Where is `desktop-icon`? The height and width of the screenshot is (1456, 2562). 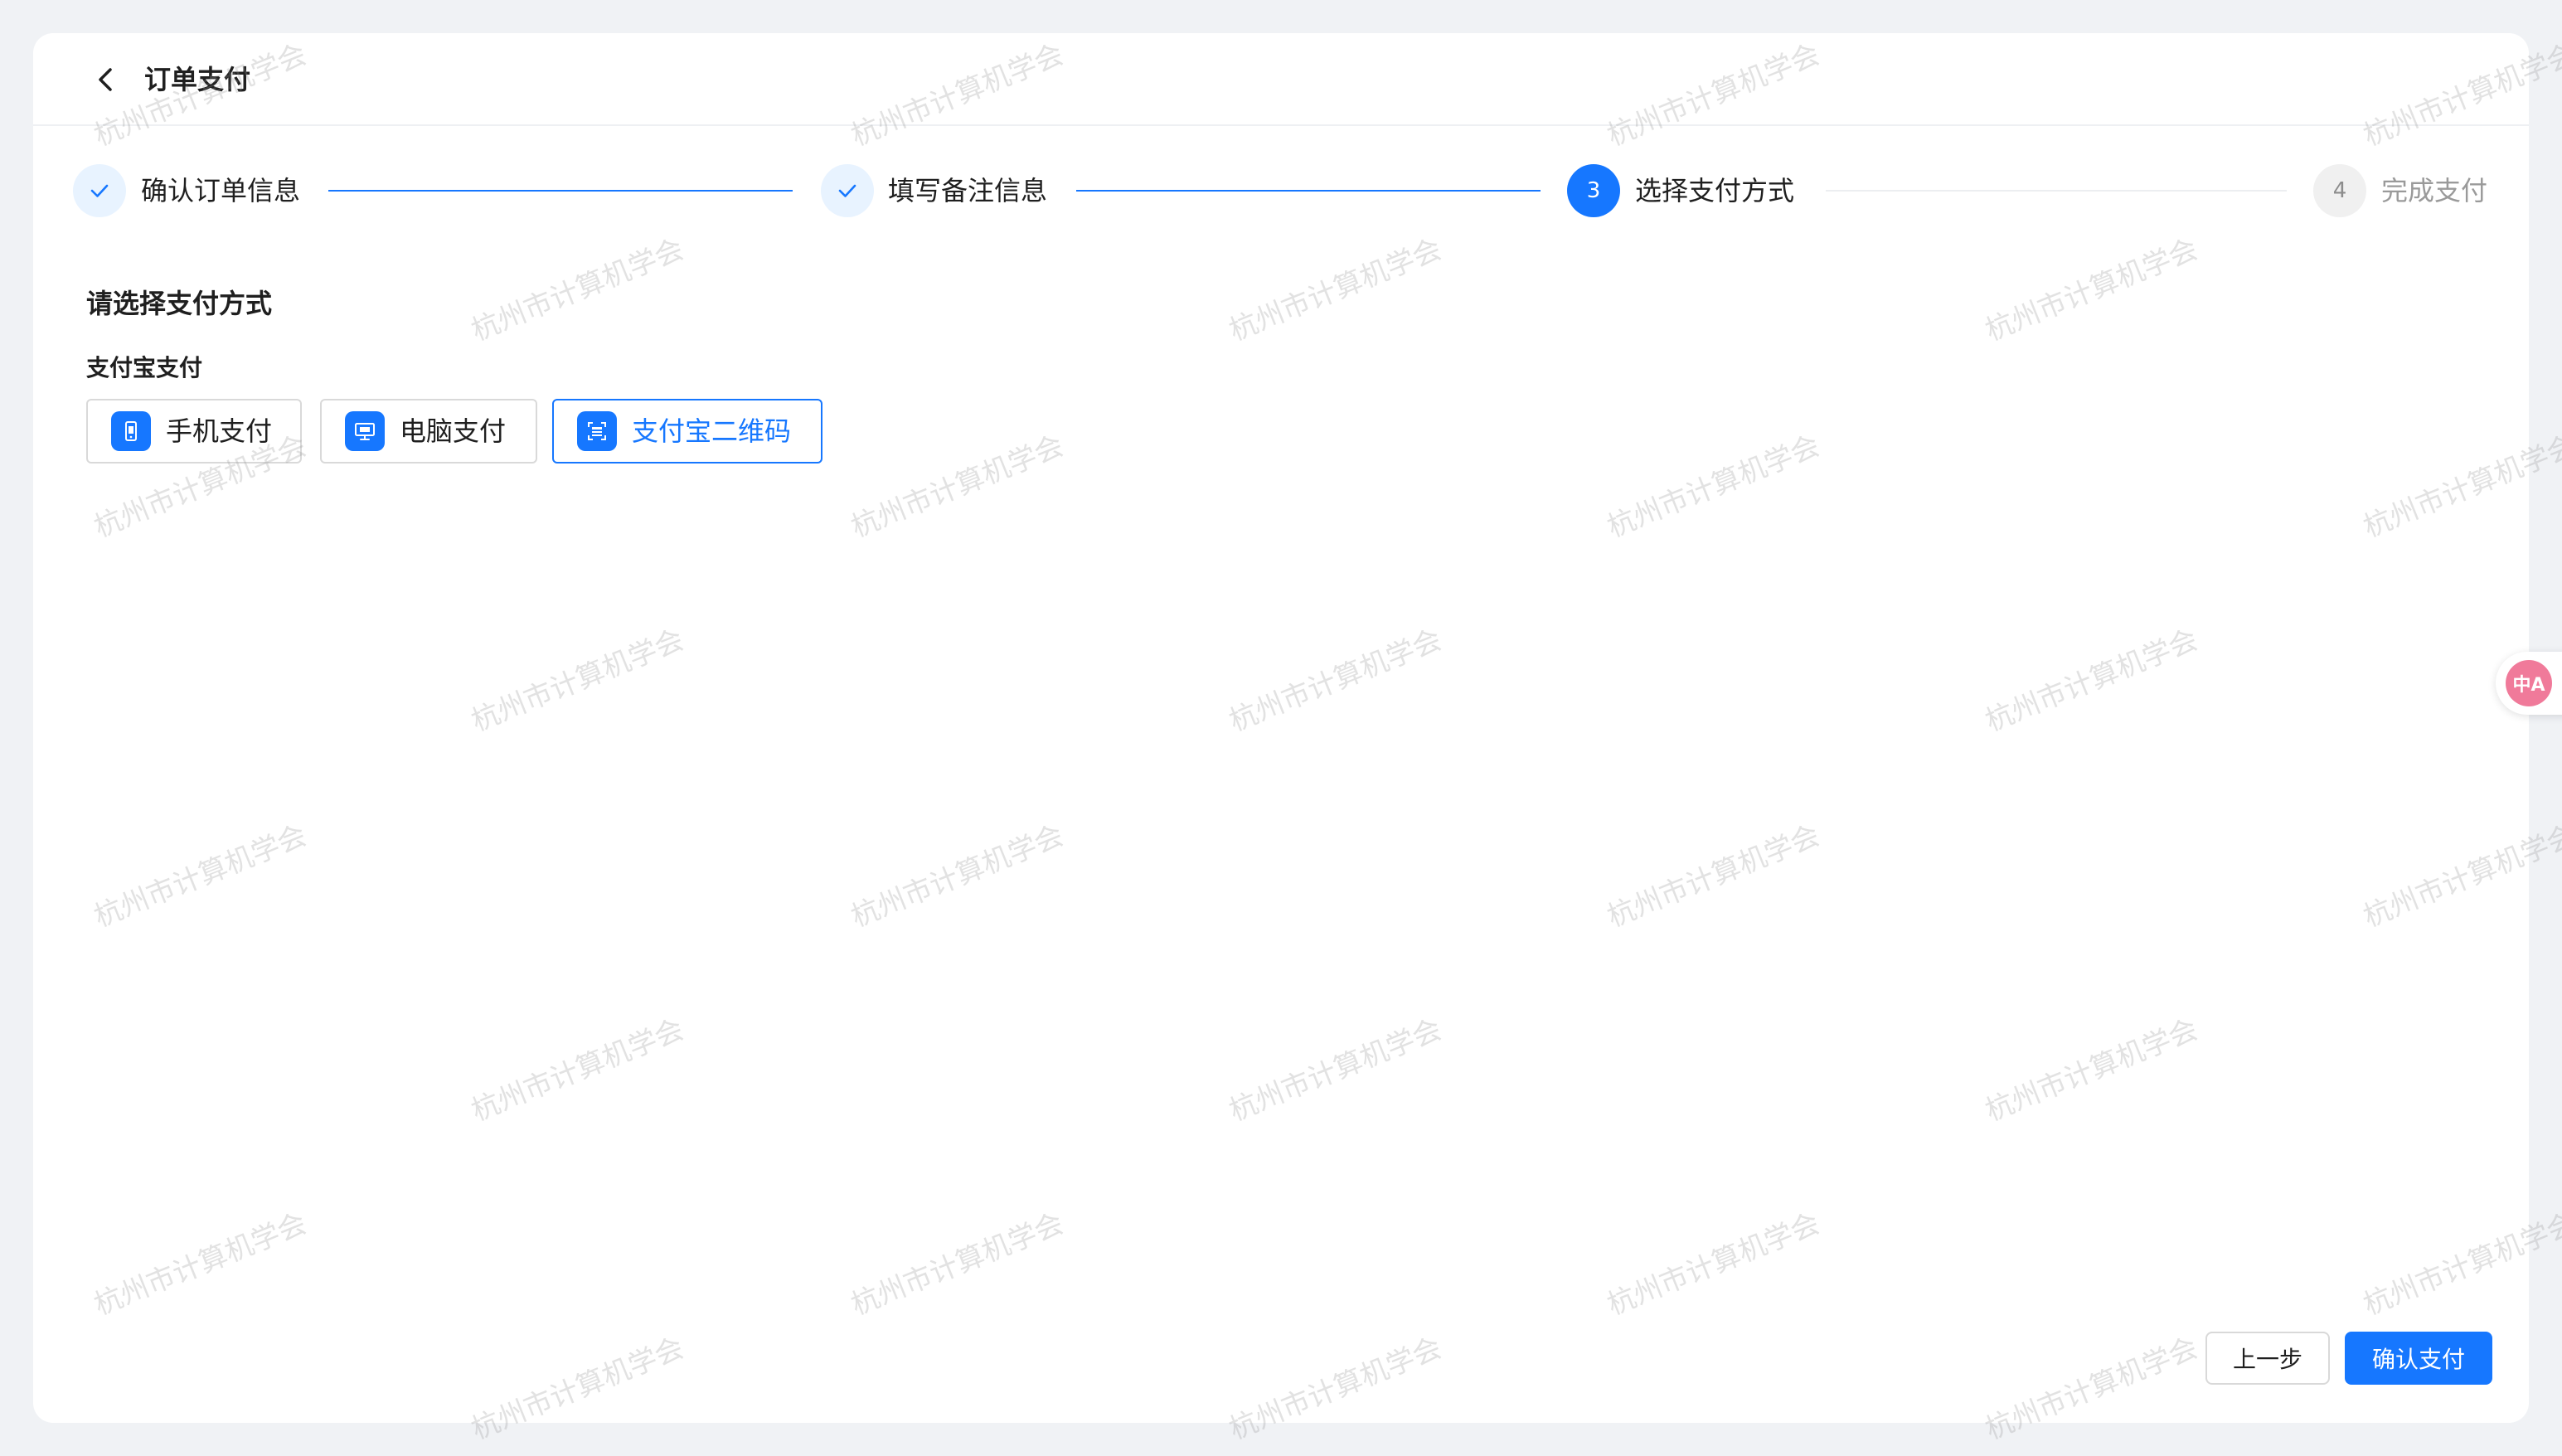 desktop-icon is located at coordinates (365, 431).